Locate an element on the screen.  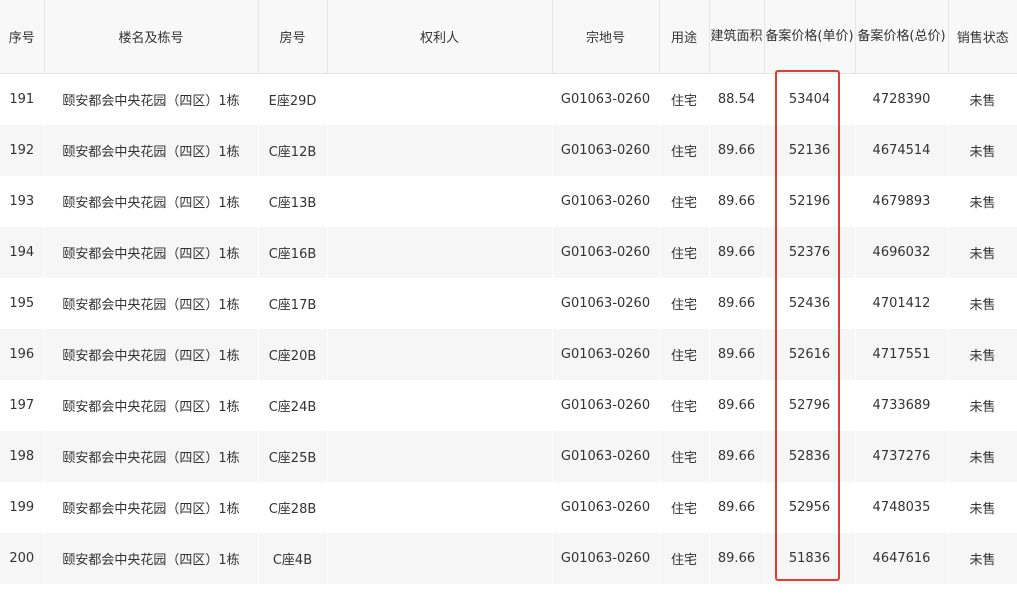
cell-room: C座24B is located at coordinates (293, 405).